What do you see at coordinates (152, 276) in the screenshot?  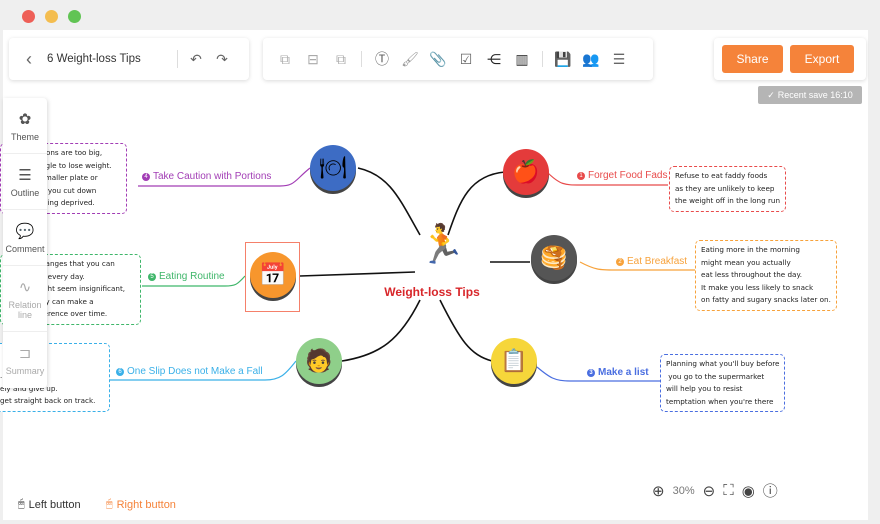 I see `topic-number-badge: 5` at bounding box center [152, 276].